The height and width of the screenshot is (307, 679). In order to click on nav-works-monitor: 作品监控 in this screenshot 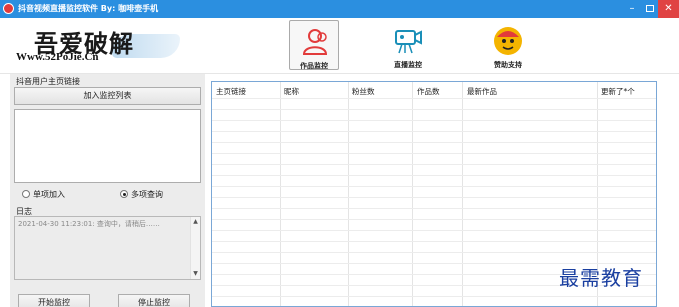, I will do `click(314, 45)`.